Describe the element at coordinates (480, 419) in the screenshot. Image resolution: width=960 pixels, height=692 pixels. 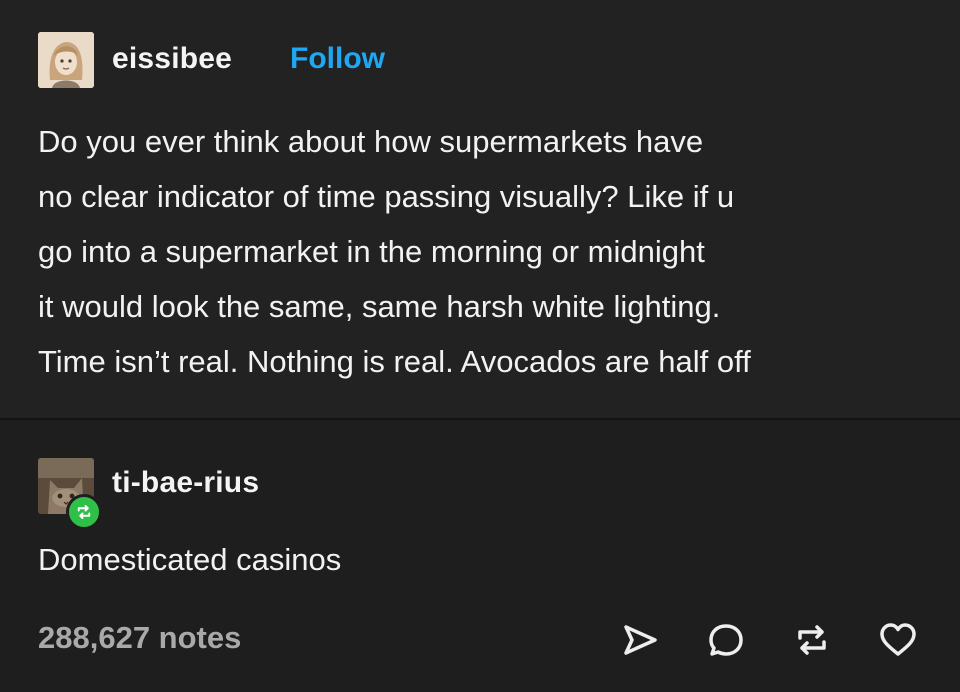
I see `post-divider` at that location.